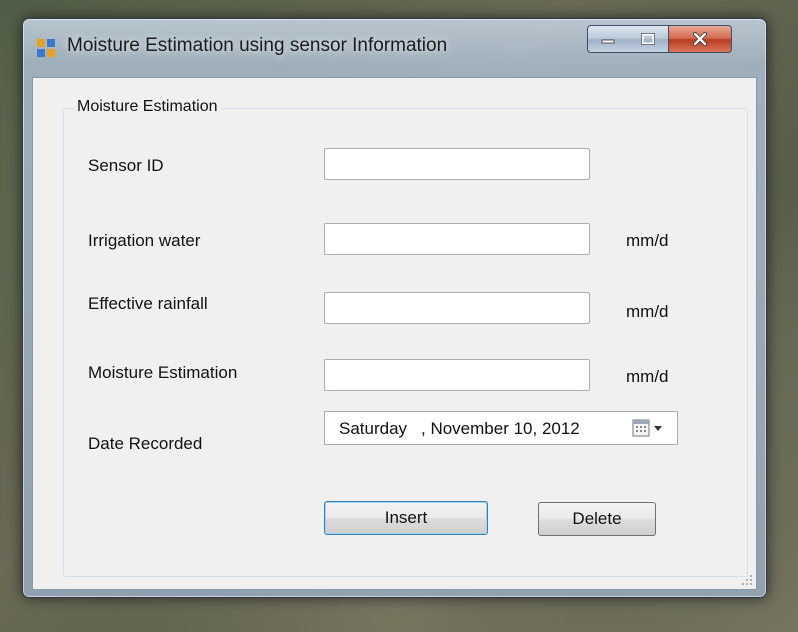  I want to click on irrigation-water-field, so click(457, 239).